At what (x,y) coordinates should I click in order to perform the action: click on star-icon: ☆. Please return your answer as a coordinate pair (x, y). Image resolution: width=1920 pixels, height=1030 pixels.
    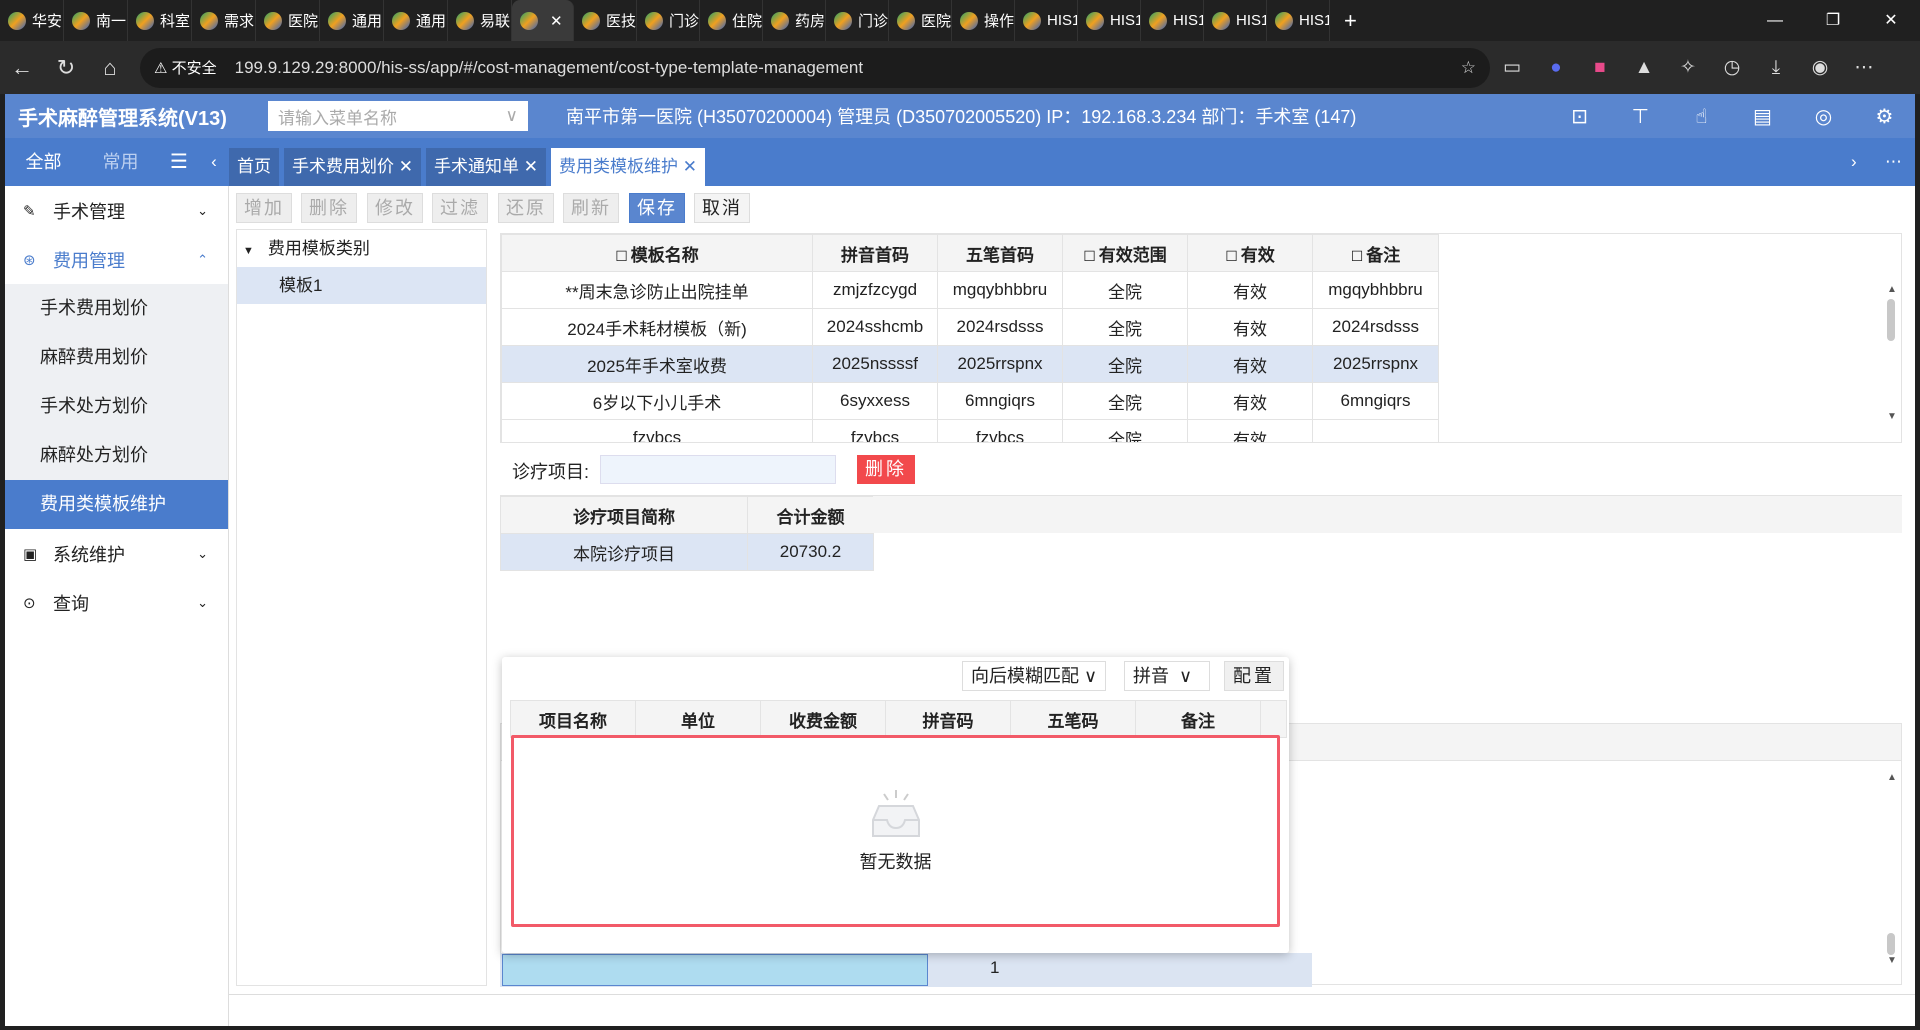
    Looking at the image, I should click on (1468, 68).